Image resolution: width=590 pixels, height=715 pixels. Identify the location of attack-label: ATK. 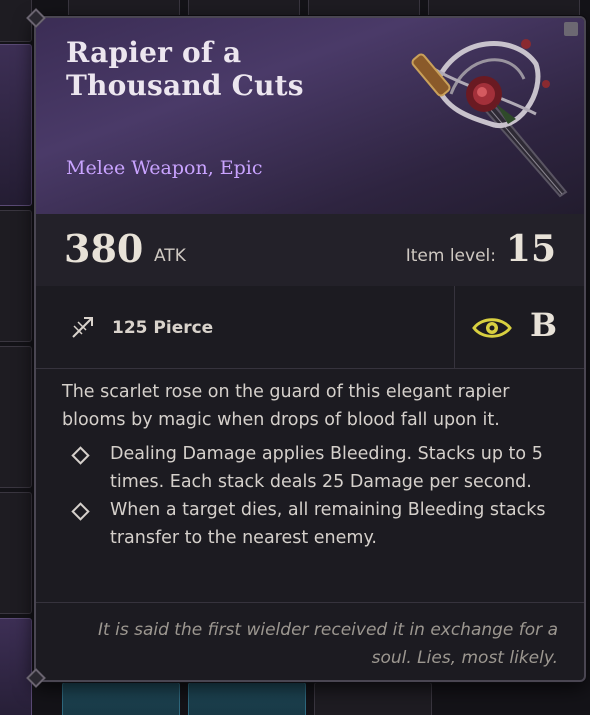
(170, 256).